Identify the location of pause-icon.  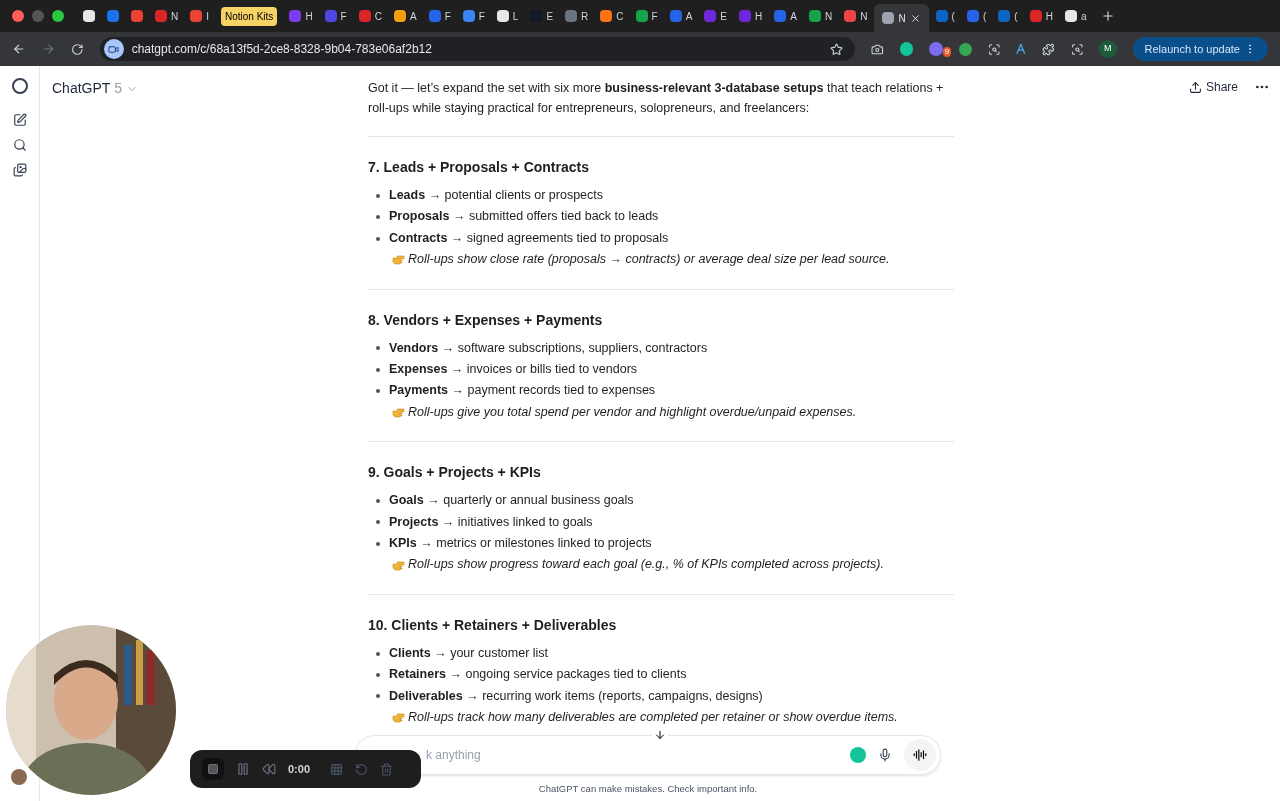
(243, 769).